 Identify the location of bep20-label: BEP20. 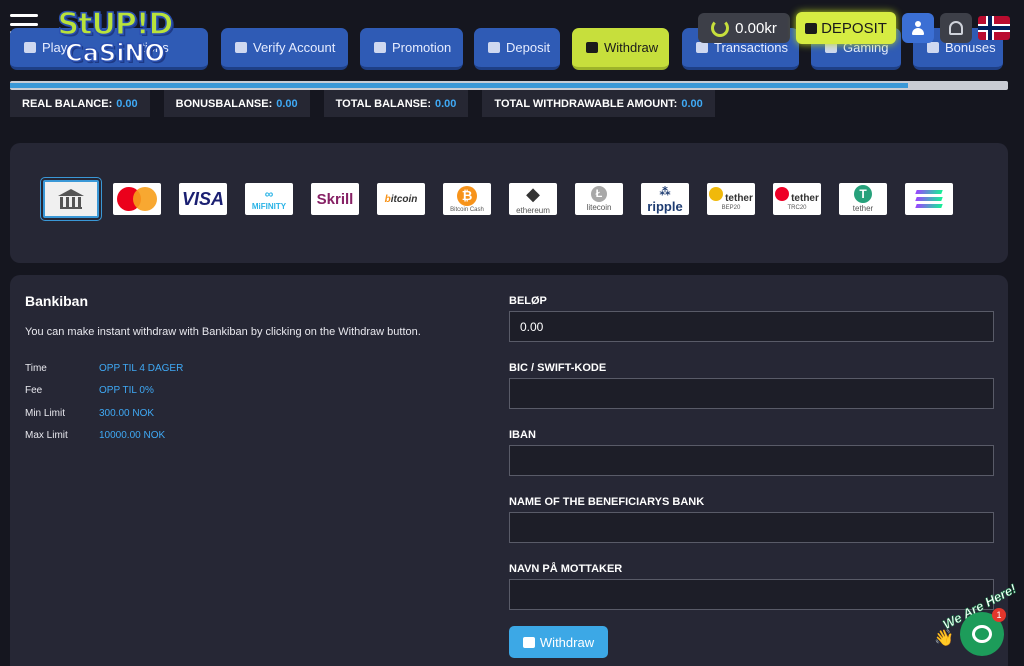
(731, 208).